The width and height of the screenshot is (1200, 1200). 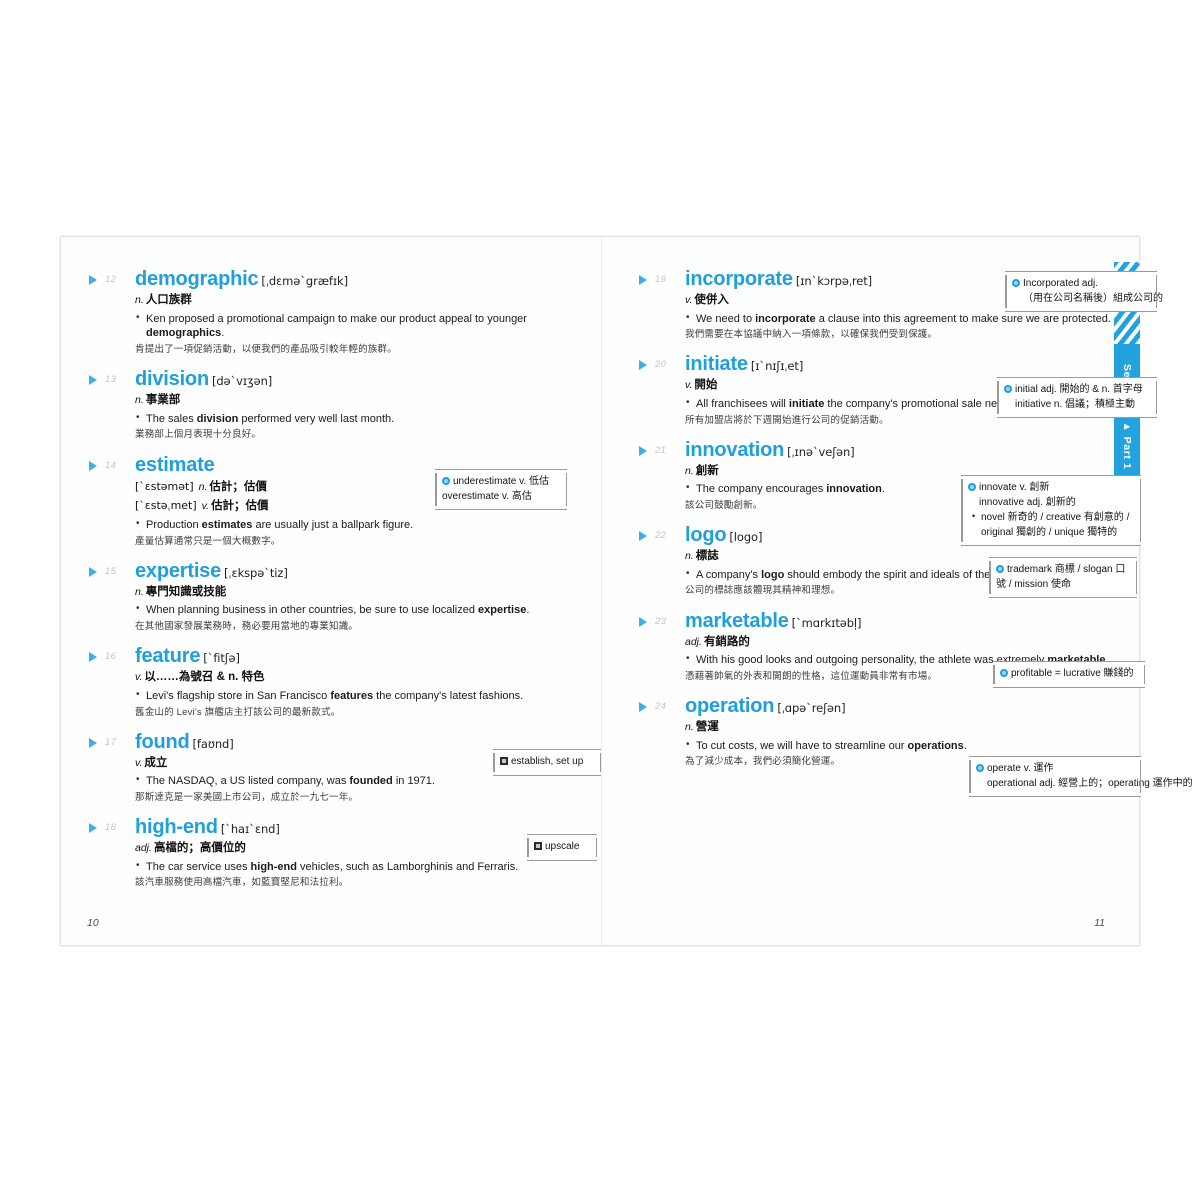 I want to click on entry-number: 22, so click(x=661, y=536).